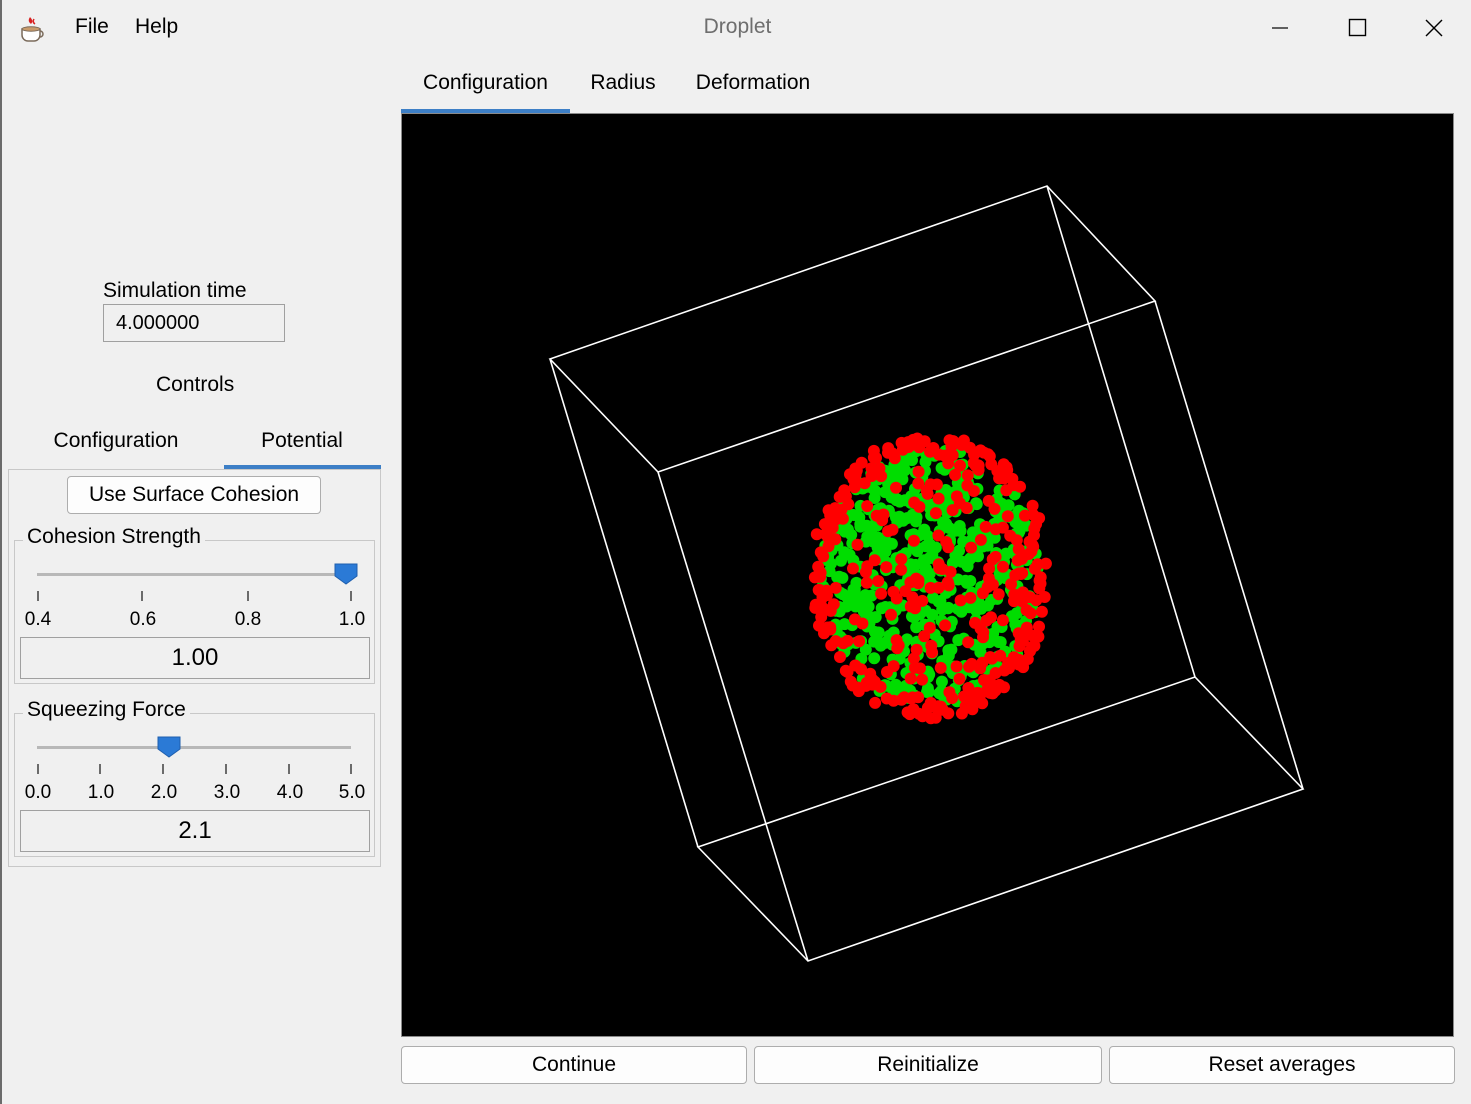  Describe the element at coordinates (227, 792) in the screenshot. I see `squeezing-tick-label: 3.0` at that location.